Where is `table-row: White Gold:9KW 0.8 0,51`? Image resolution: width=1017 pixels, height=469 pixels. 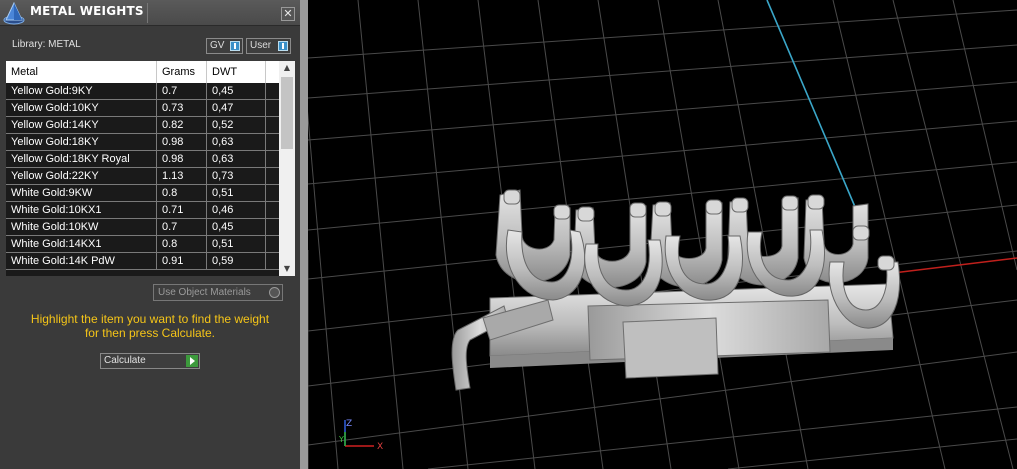 table-row: White Gold:9KW 0.8 0,51 is located at coordinates (142, 193).